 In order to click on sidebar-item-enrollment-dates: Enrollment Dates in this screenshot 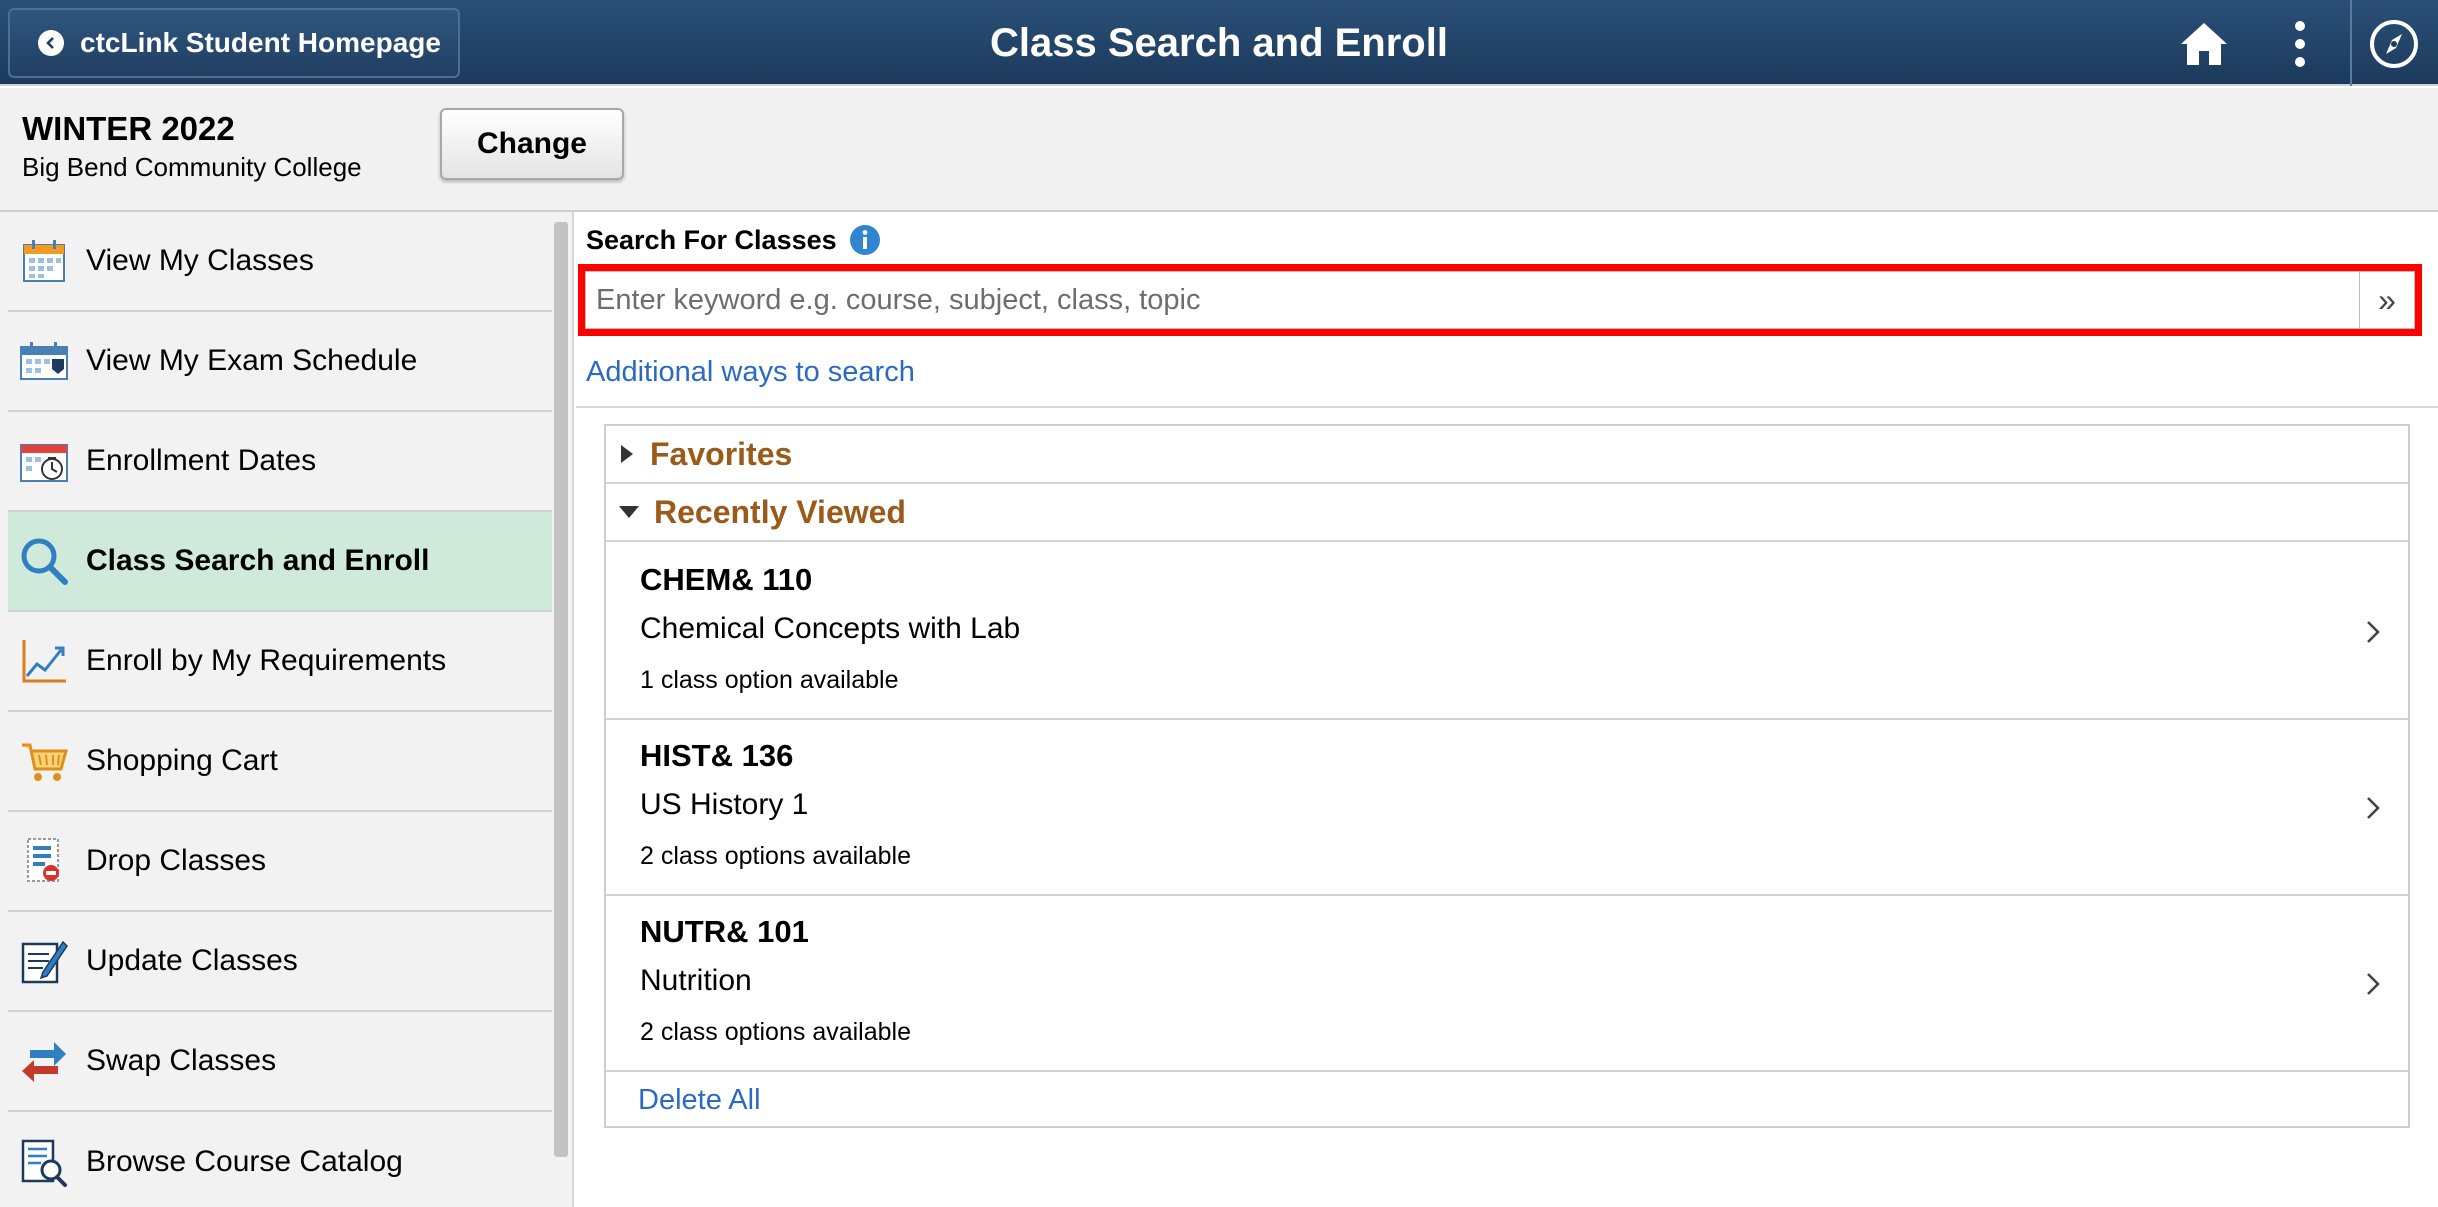, I will do `click(280, 462)`.